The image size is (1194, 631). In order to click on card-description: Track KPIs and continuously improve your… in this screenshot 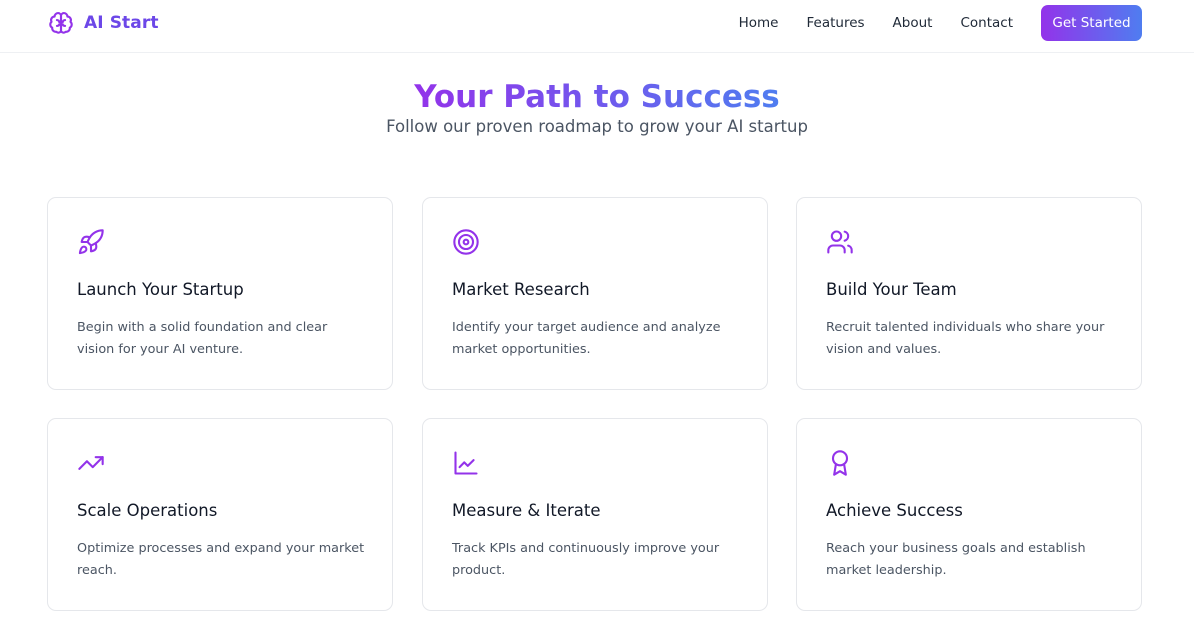, I will do `click(586, 559)`.